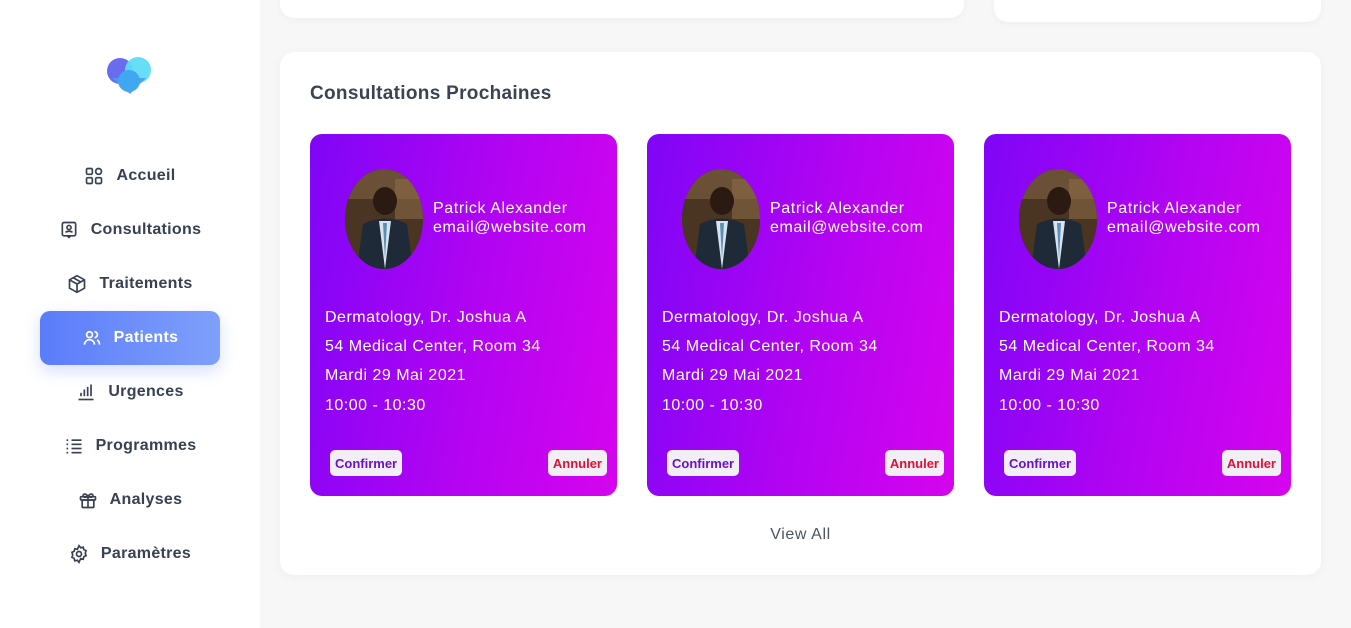 This screenshot has height=628, width=1351. What do you see at coordinates (146, 175) in the screenshot?
I see `sidebar-item-label: Accueil` at bounding box center [146, 175].